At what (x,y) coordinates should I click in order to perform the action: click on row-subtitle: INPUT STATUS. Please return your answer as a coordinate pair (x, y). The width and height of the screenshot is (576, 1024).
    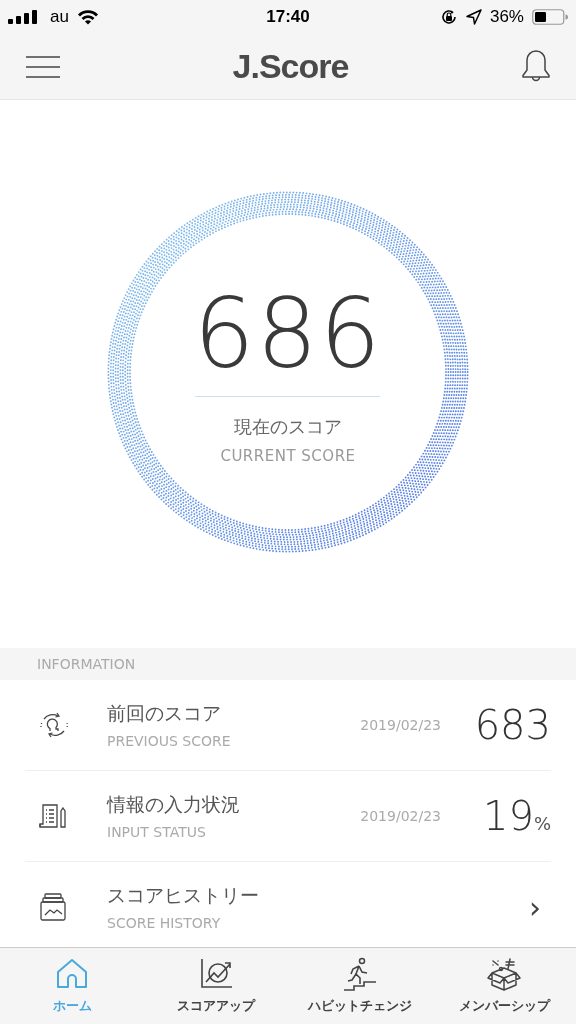
    Looking at the image, I should click on (157, 832).